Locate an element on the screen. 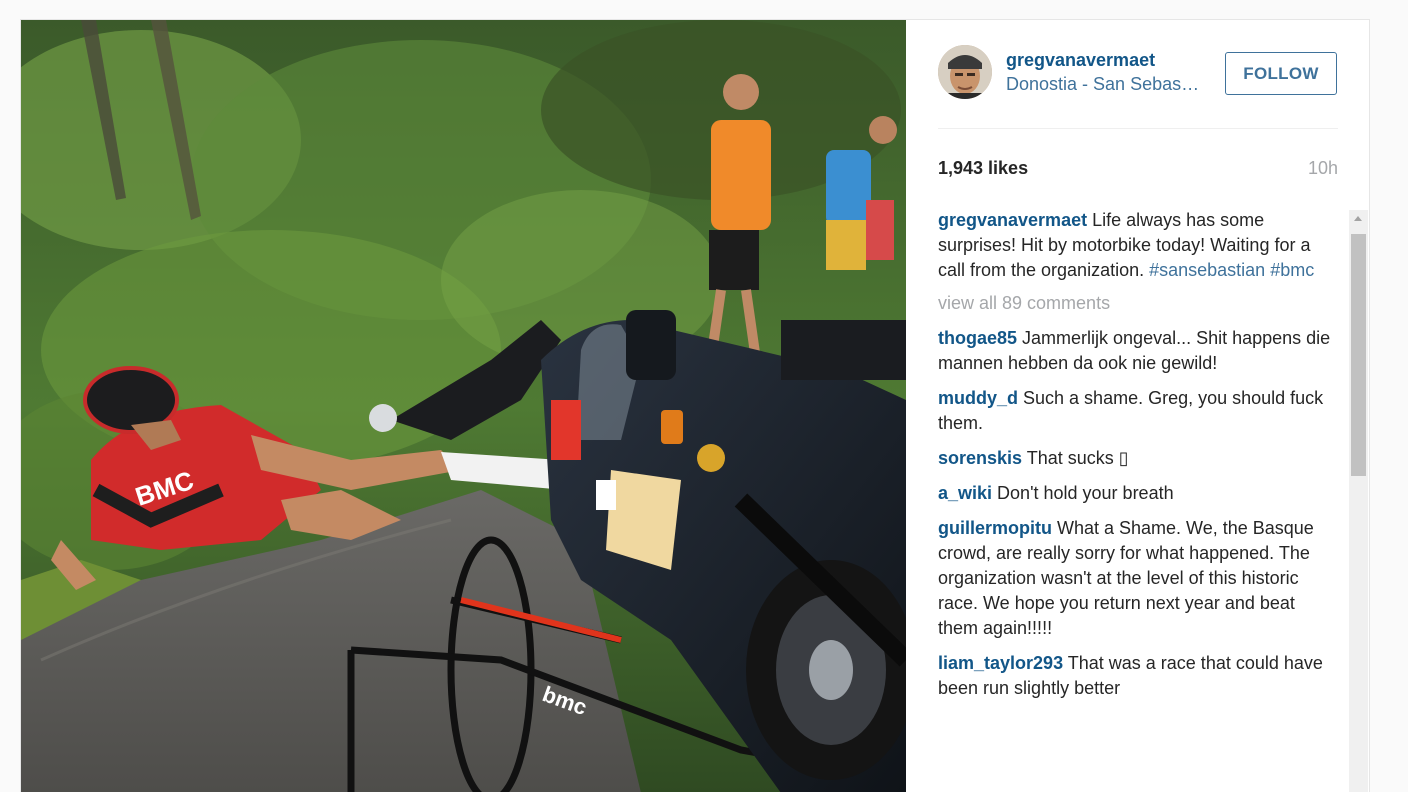 The height and width of the screenshot is (792, 1408). avatar-image is located at coordinates (965, 72).